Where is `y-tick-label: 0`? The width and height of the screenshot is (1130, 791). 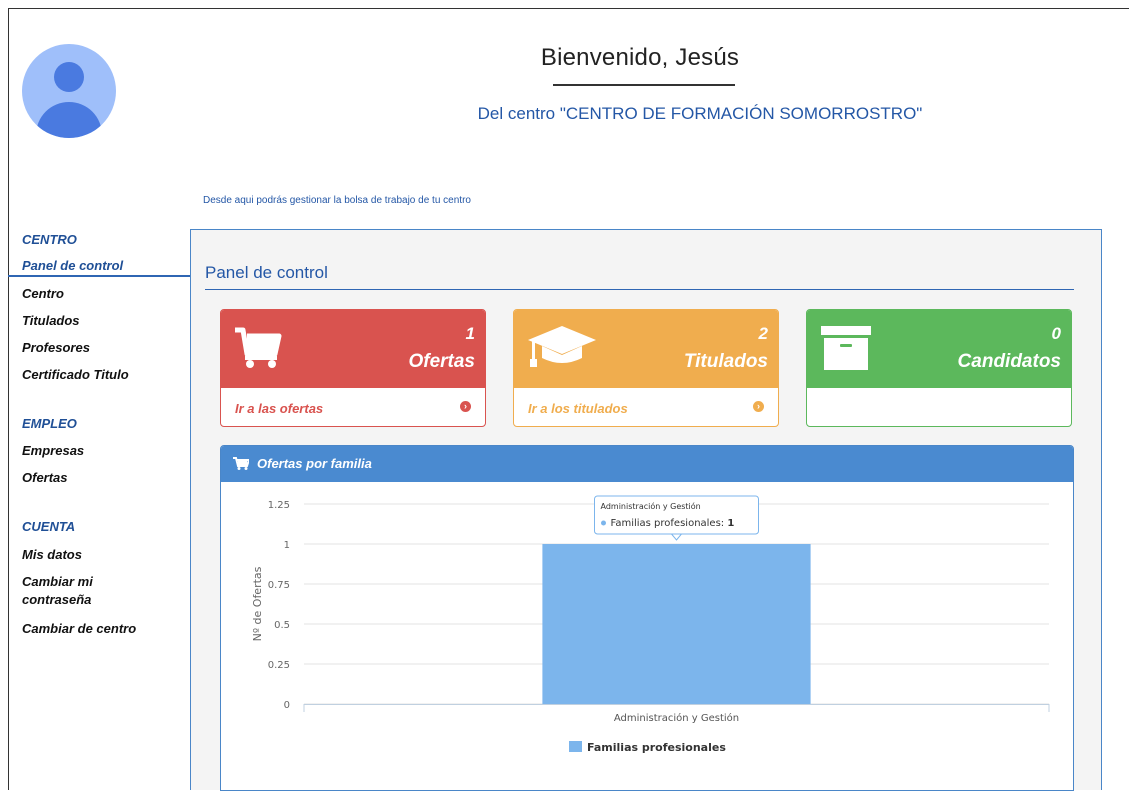 y-tick-label: 0 is located at coordinates (287, 705).